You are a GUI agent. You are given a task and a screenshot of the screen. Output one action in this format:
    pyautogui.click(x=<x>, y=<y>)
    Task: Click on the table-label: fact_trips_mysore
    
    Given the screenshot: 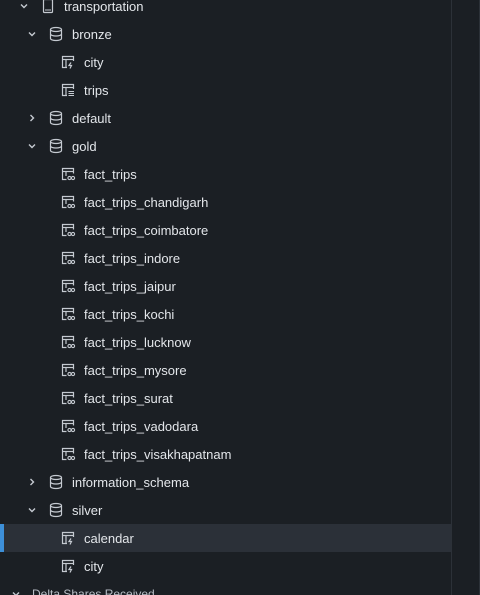 What is the action you would take?
    pyautogui.click(x=135, y=370)
    